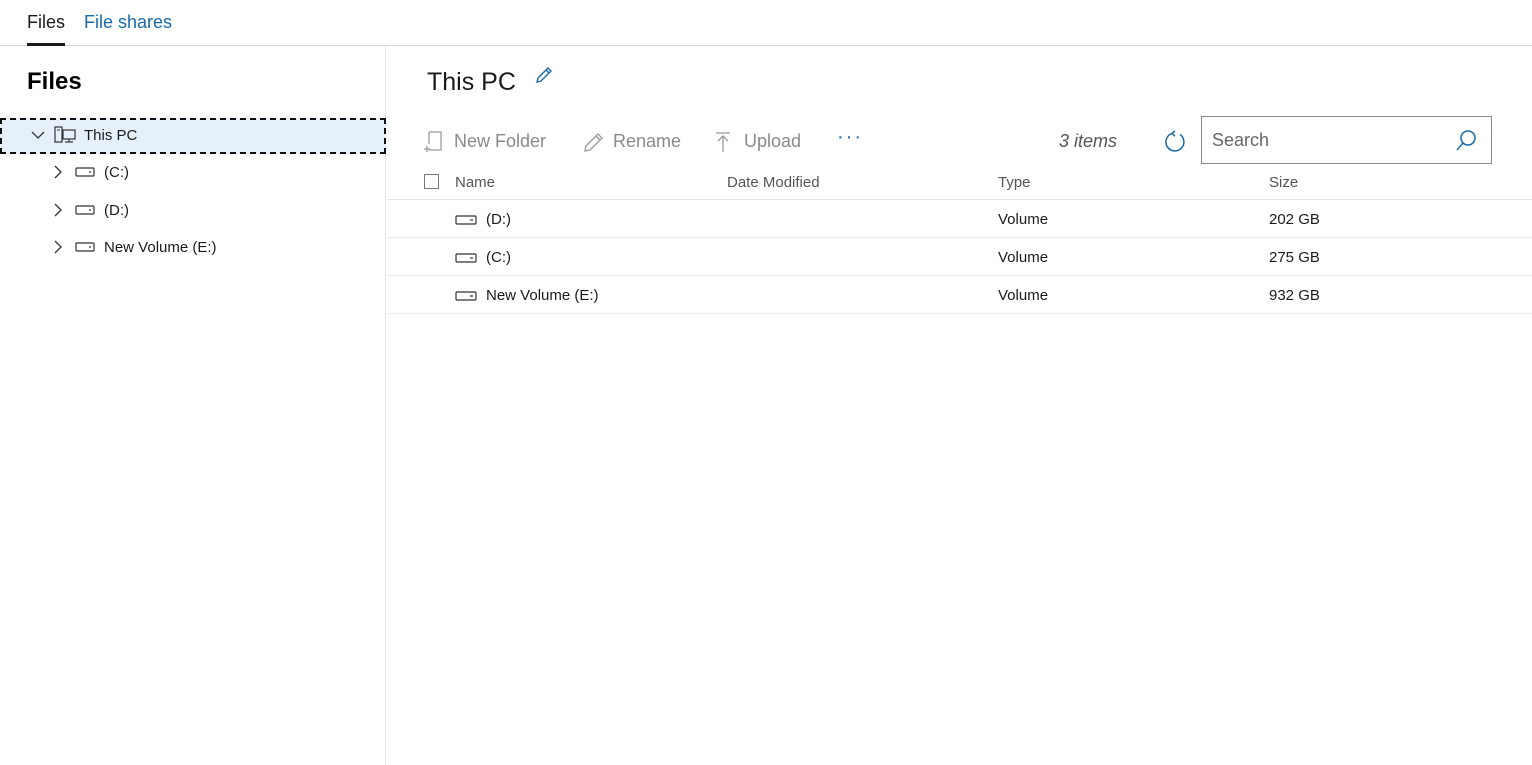  What do you see at coordinates (959, 219) in the screenshot?
I see `table-row: (D:) Volume 202 GB` at bounding box center [959, 219].